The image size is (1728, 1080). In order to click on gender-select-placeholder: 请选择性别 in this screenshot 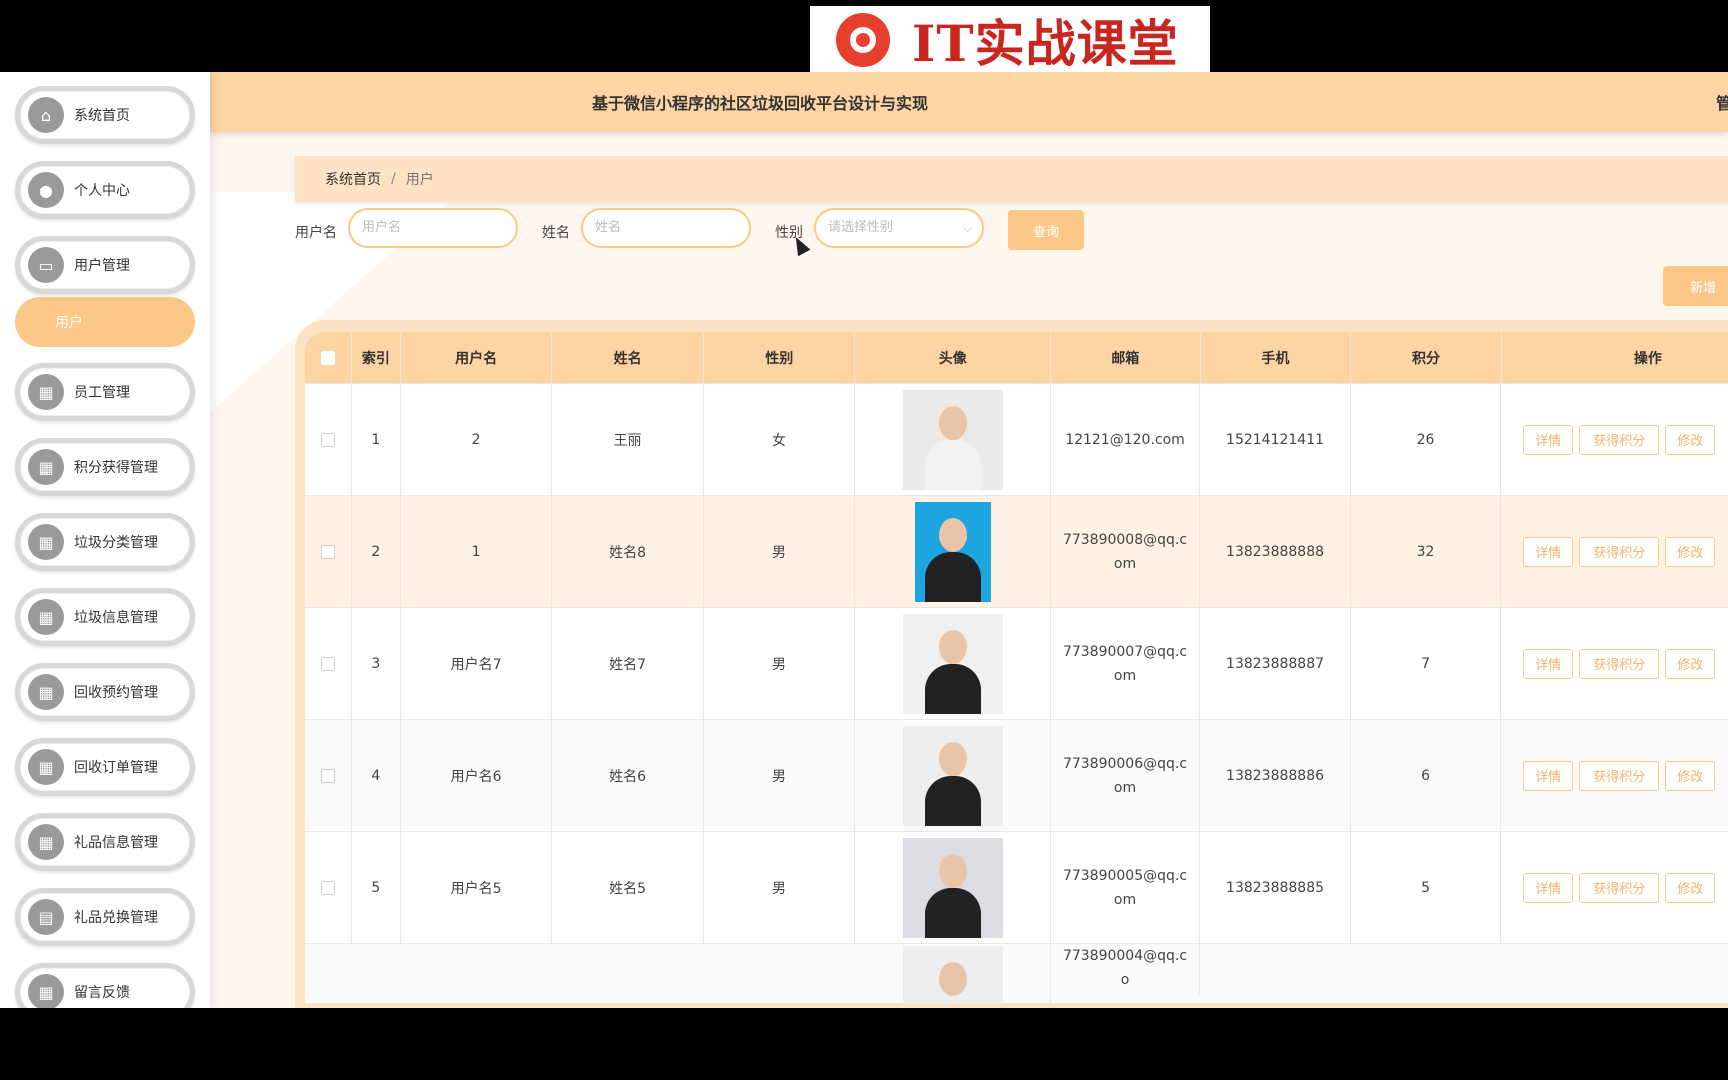, I will do `click(861, 227)`.